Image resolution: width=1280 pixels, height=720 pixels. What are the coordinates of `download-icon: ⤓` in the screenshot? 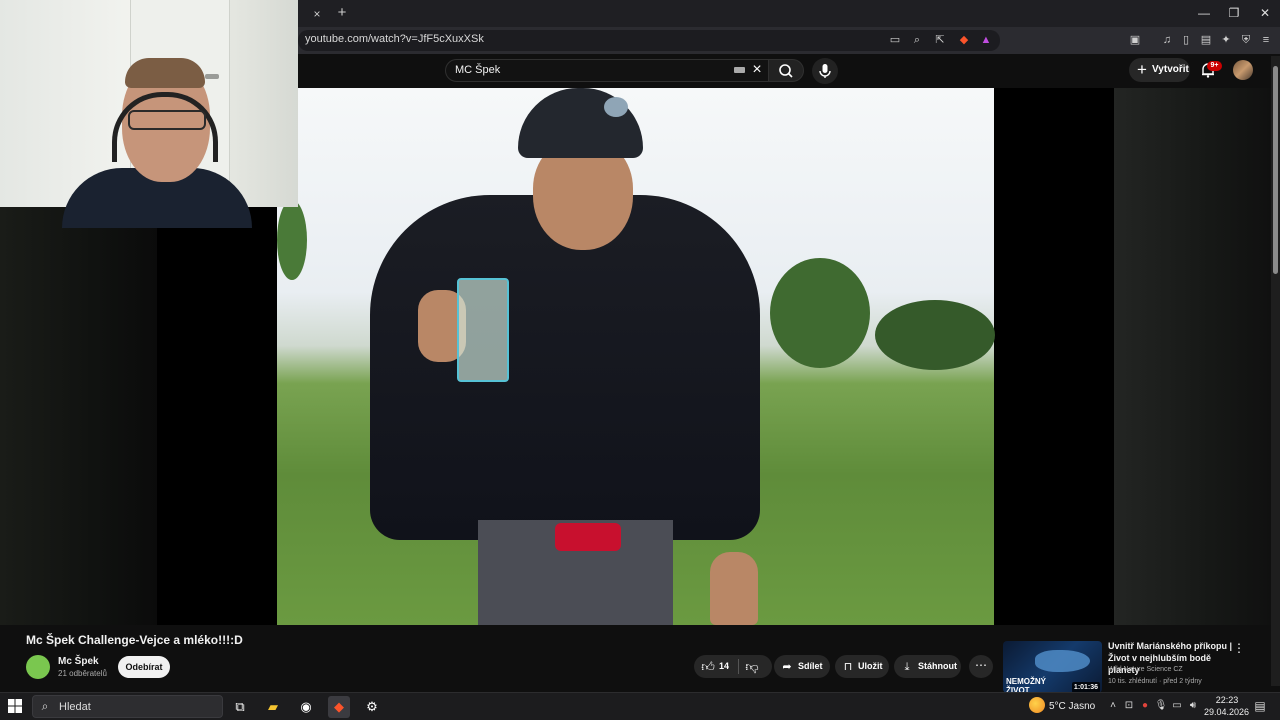 It's located at (907, 667).